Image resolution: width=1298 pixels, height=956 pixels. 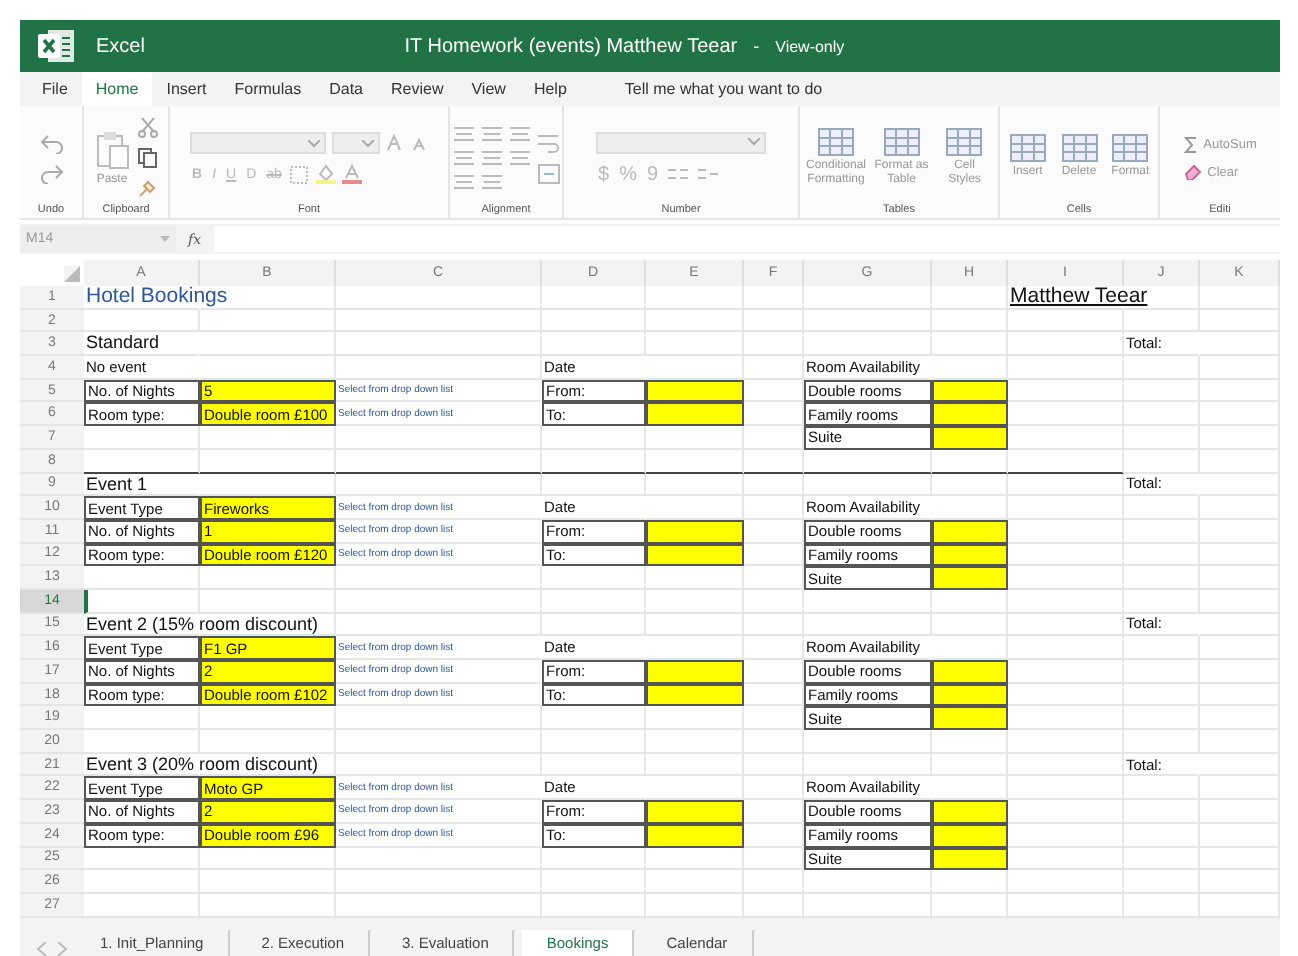 What do you see at coordinates (202, 624) in the screenshot?
I see `section-heading: Event 2 (15% room discount)` at bounding box center [202, 624].